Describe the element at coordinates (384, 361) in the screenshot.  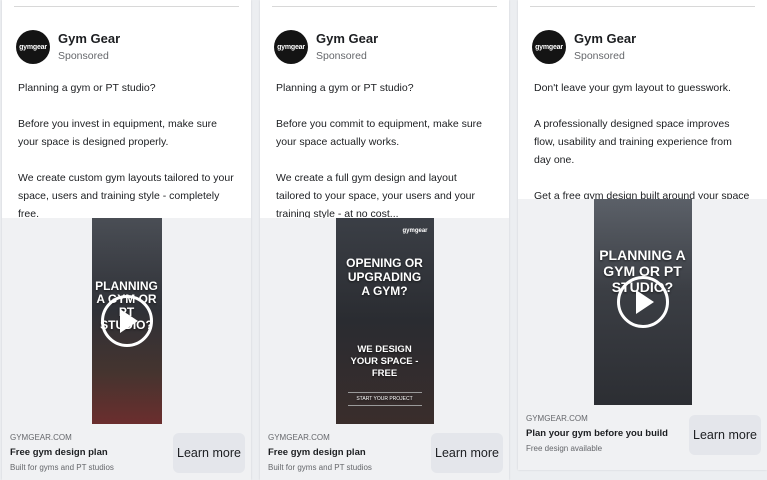
I see `creative-subheadline: WE DESIGN YOUR SPACE - FREE` at that location.